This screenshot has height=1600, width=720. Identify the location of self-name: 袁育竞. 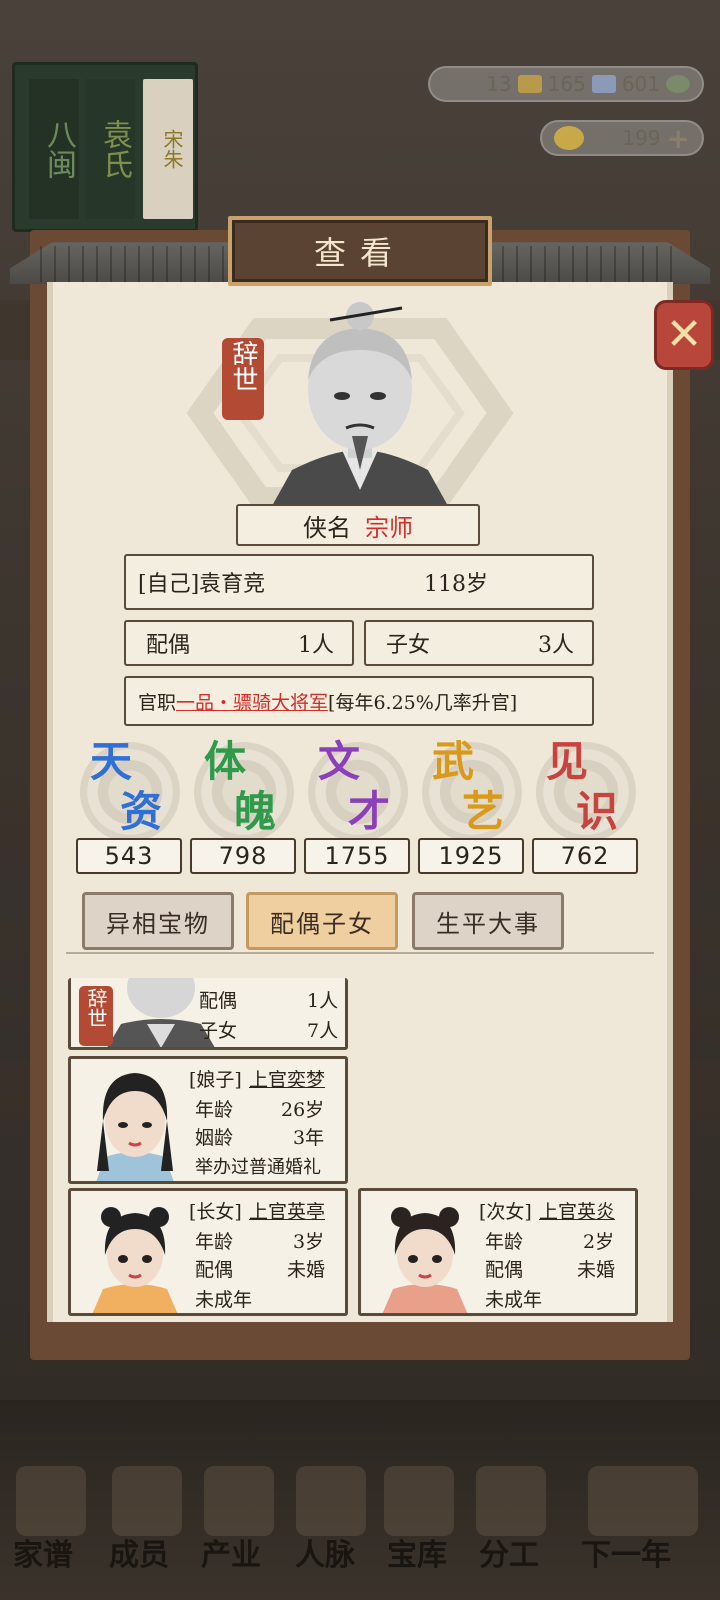
(232, 584).